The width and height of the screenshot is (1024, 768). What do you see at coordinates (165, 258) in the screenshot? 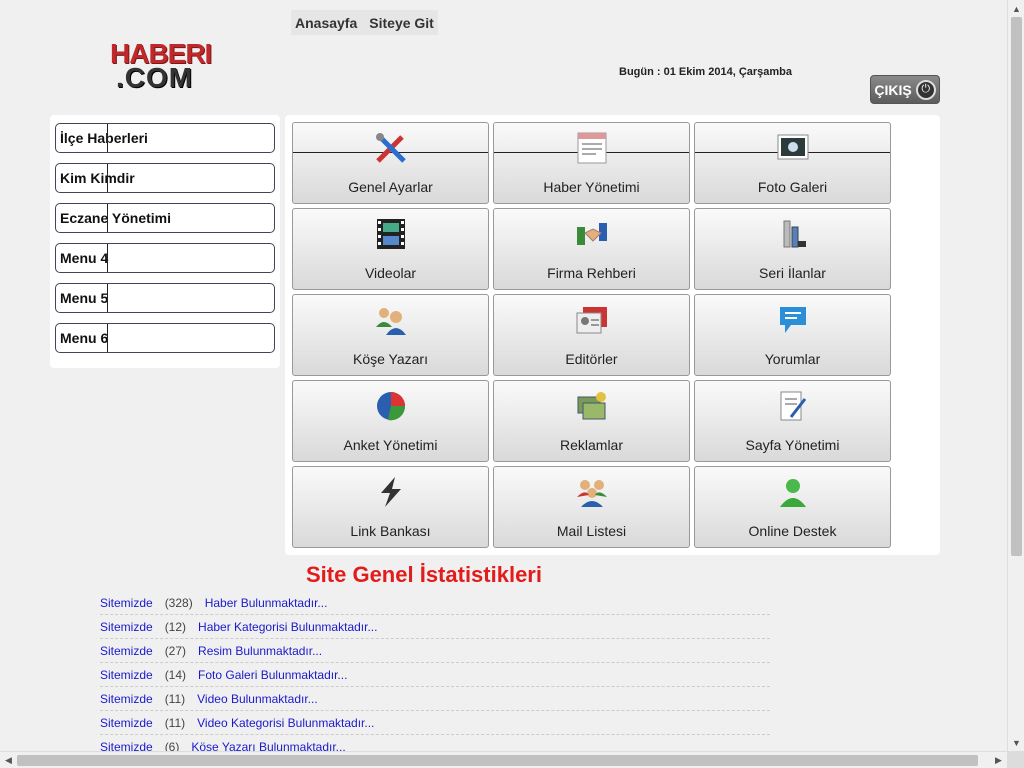
I see `menu-item-menu4: Menu 4` at bounding box center [165, 258].